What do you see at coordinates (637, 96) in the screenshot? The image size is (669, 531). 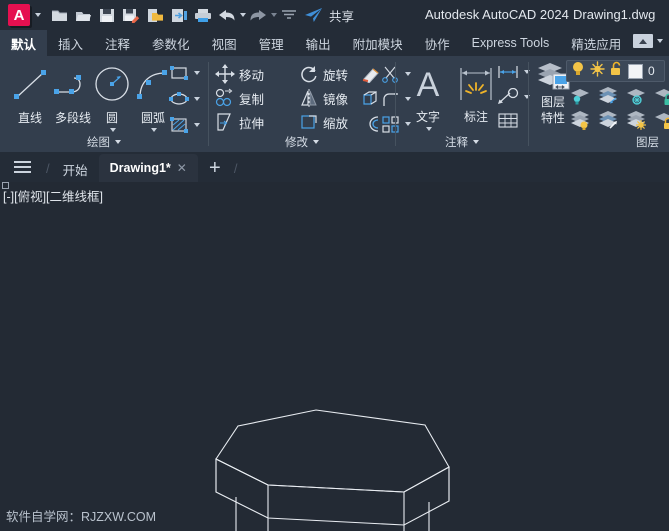 I see `layer-off-button` at bounding box center [637, 96].